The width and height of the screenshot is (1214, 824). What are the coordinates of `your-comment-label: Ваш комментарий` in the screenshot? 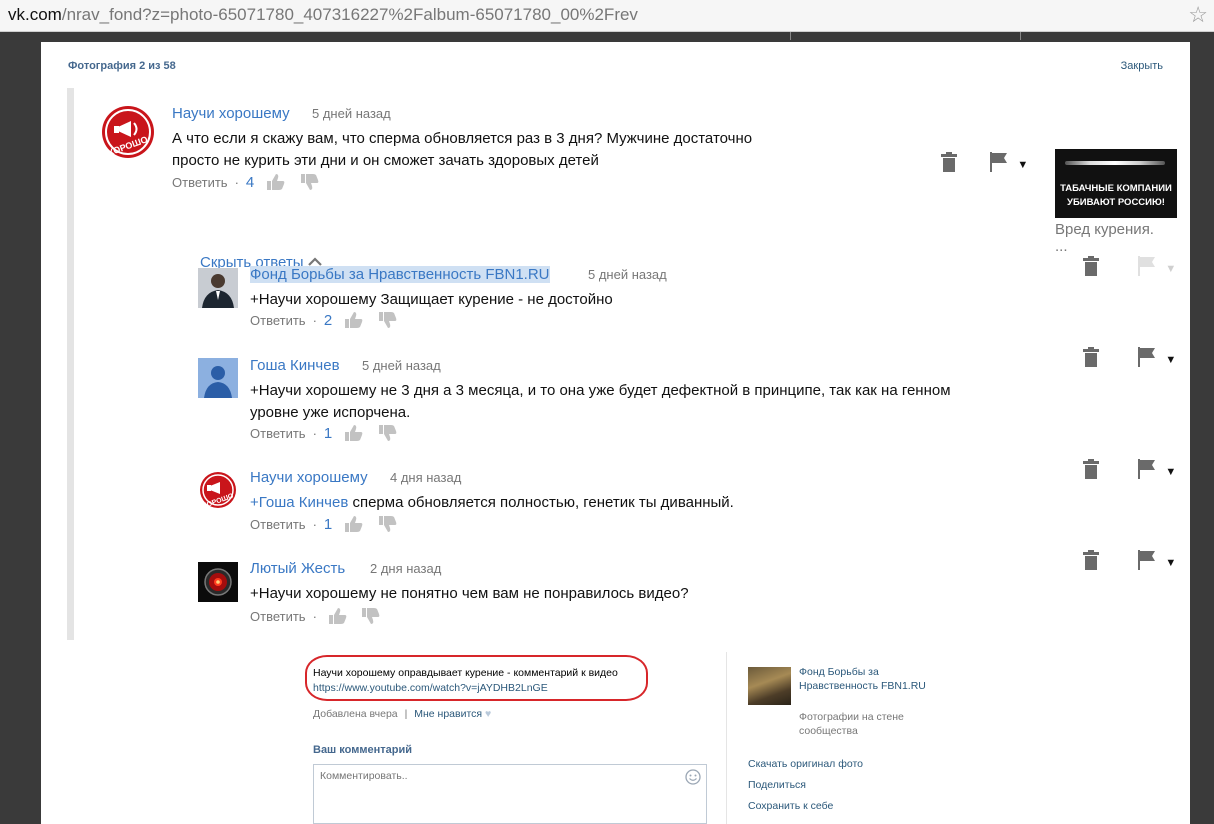 It's located at (363, 750).